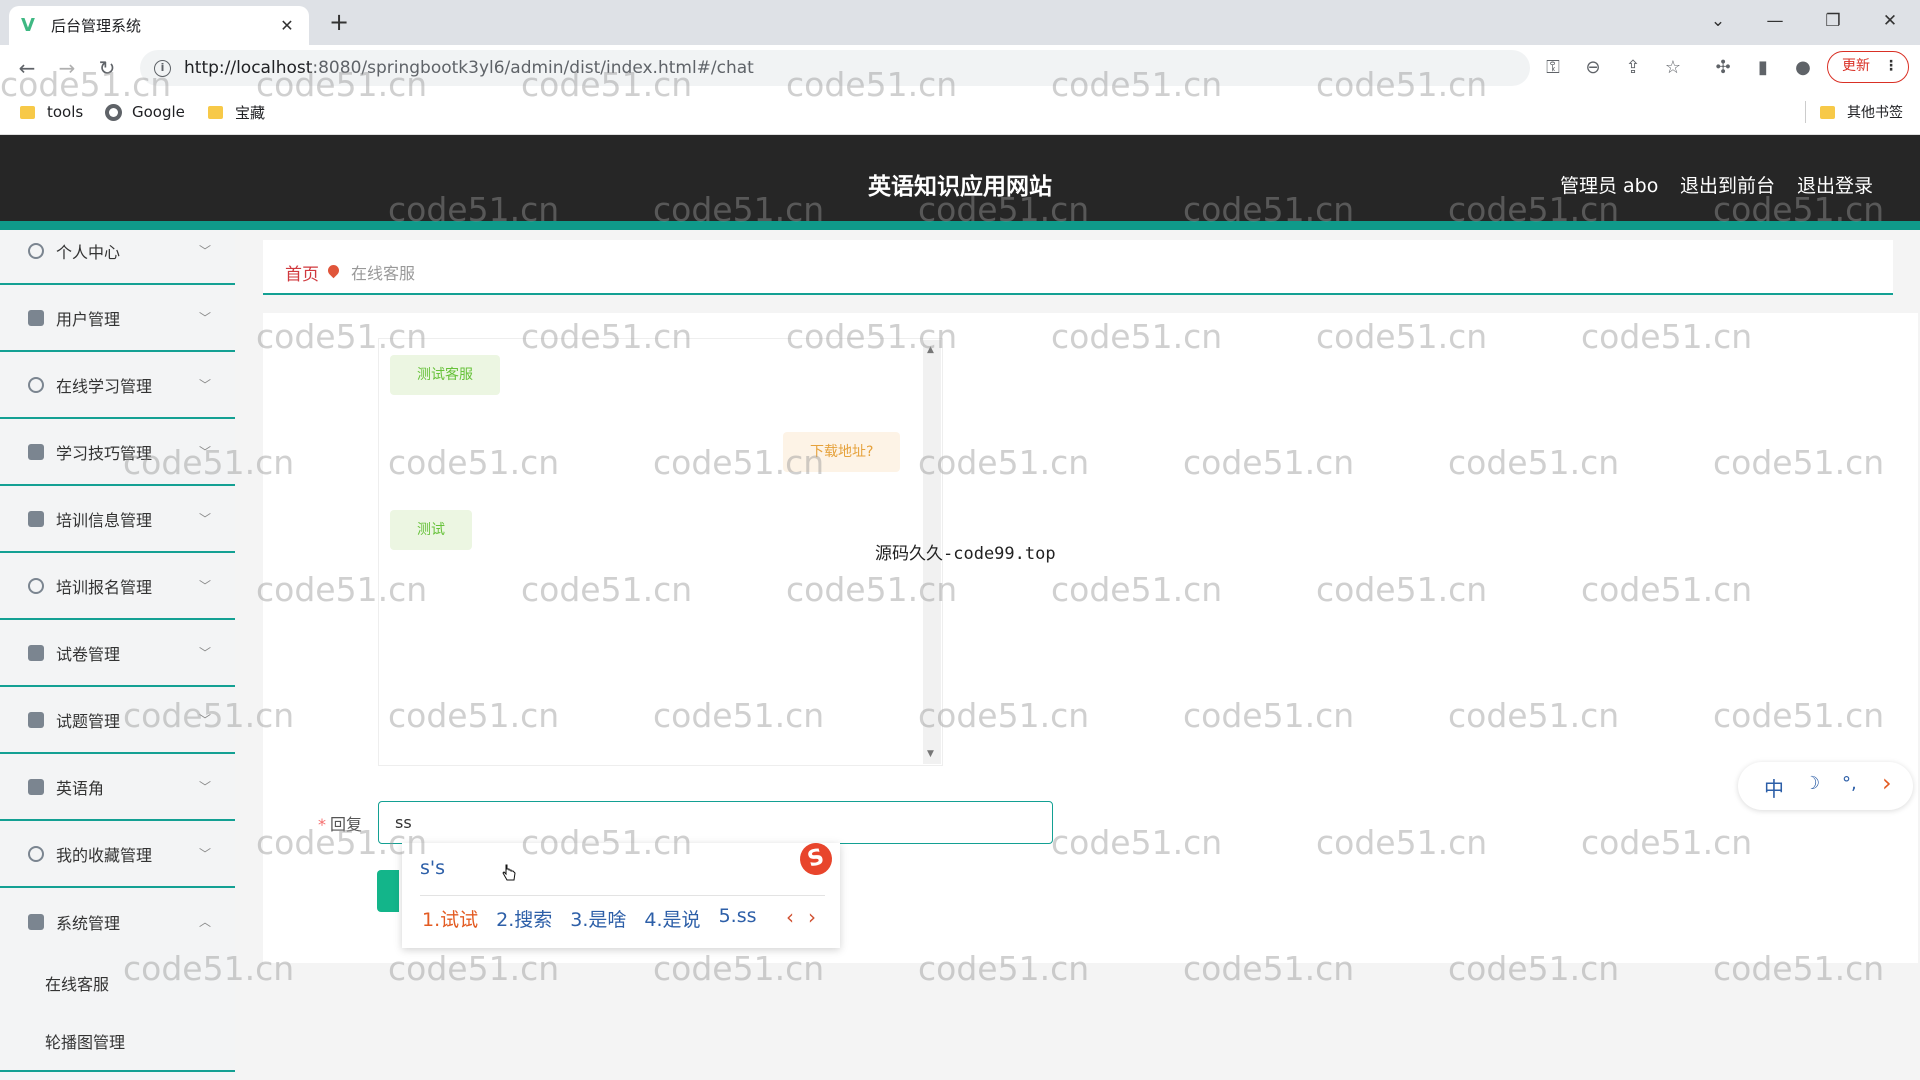  I want to click on logout-link: 退出登录, so click(1835, 184).